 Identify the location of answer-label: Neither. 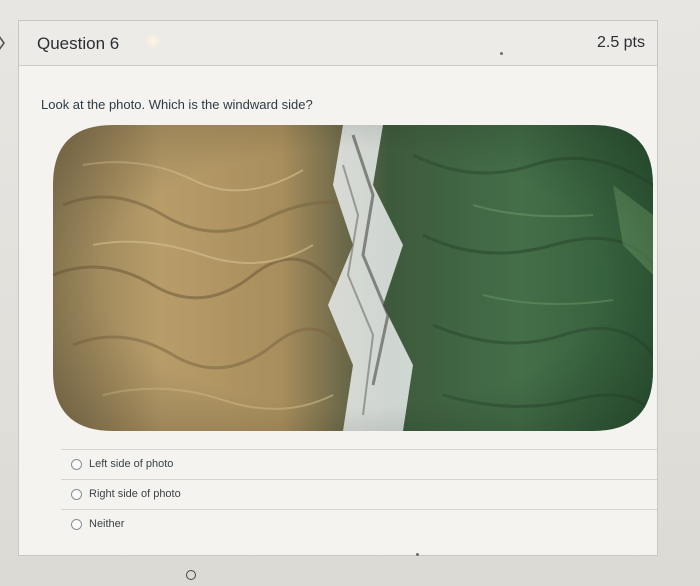
(106, 524).